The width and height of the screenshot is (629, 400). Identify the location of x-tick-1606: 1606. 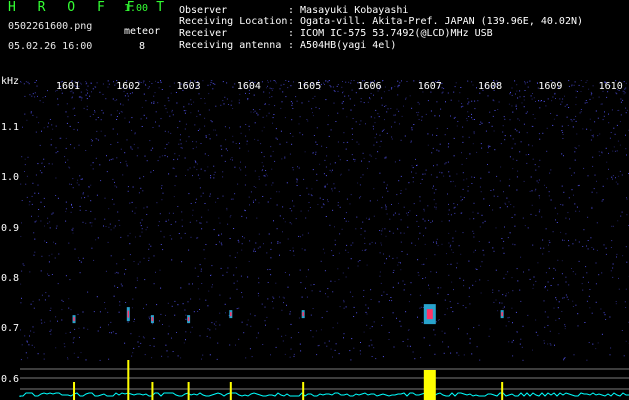
(369, 86).